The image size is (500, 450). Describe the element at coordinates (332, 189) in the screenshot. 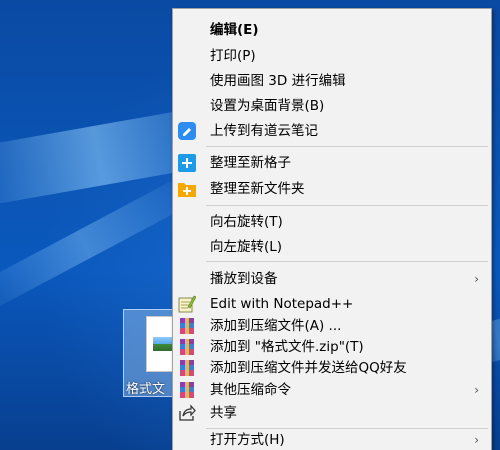

I see `menu-item-new-folder: 整理至新文件夹` at that location.